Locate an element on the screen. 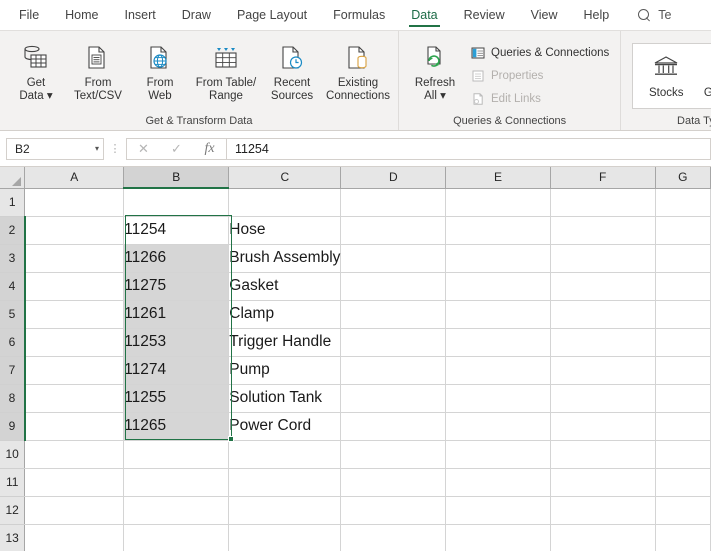  cell-d8 is located at coordinates (393, 398).